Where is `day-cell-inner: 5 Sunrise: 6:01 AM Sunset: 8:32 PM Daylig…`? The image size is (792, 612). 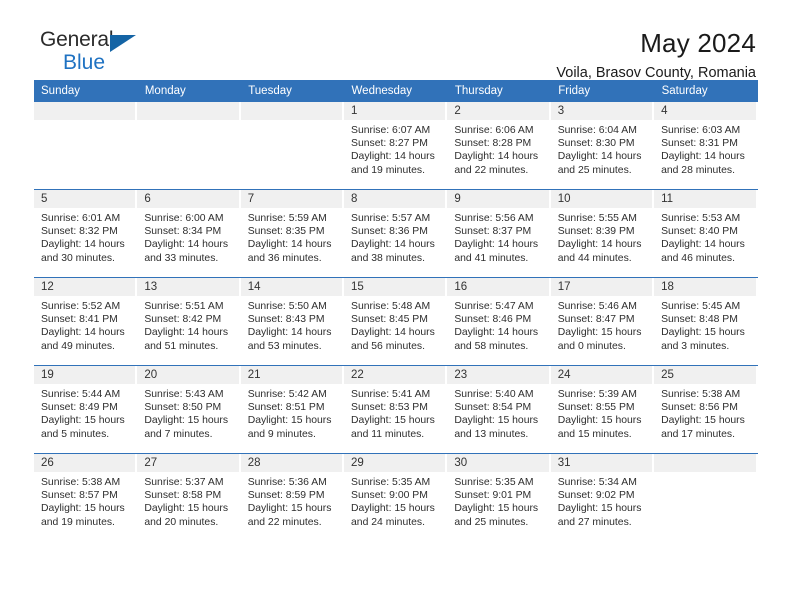 day-cell-inner: 5 Sunrise: 6:01 AM Sunset: 8:32 PM Daylig… is located at coordinates (86, 233).